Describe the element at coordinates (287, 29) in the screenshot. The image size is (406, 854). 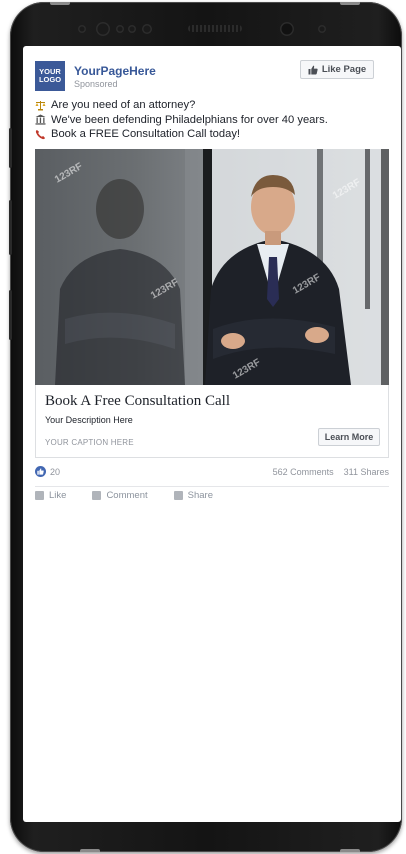
I see `front-camera` at that location.